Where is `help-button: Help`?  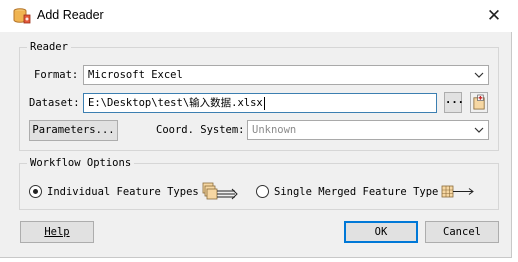
help-button: Help is located at coordinates (57, 232).